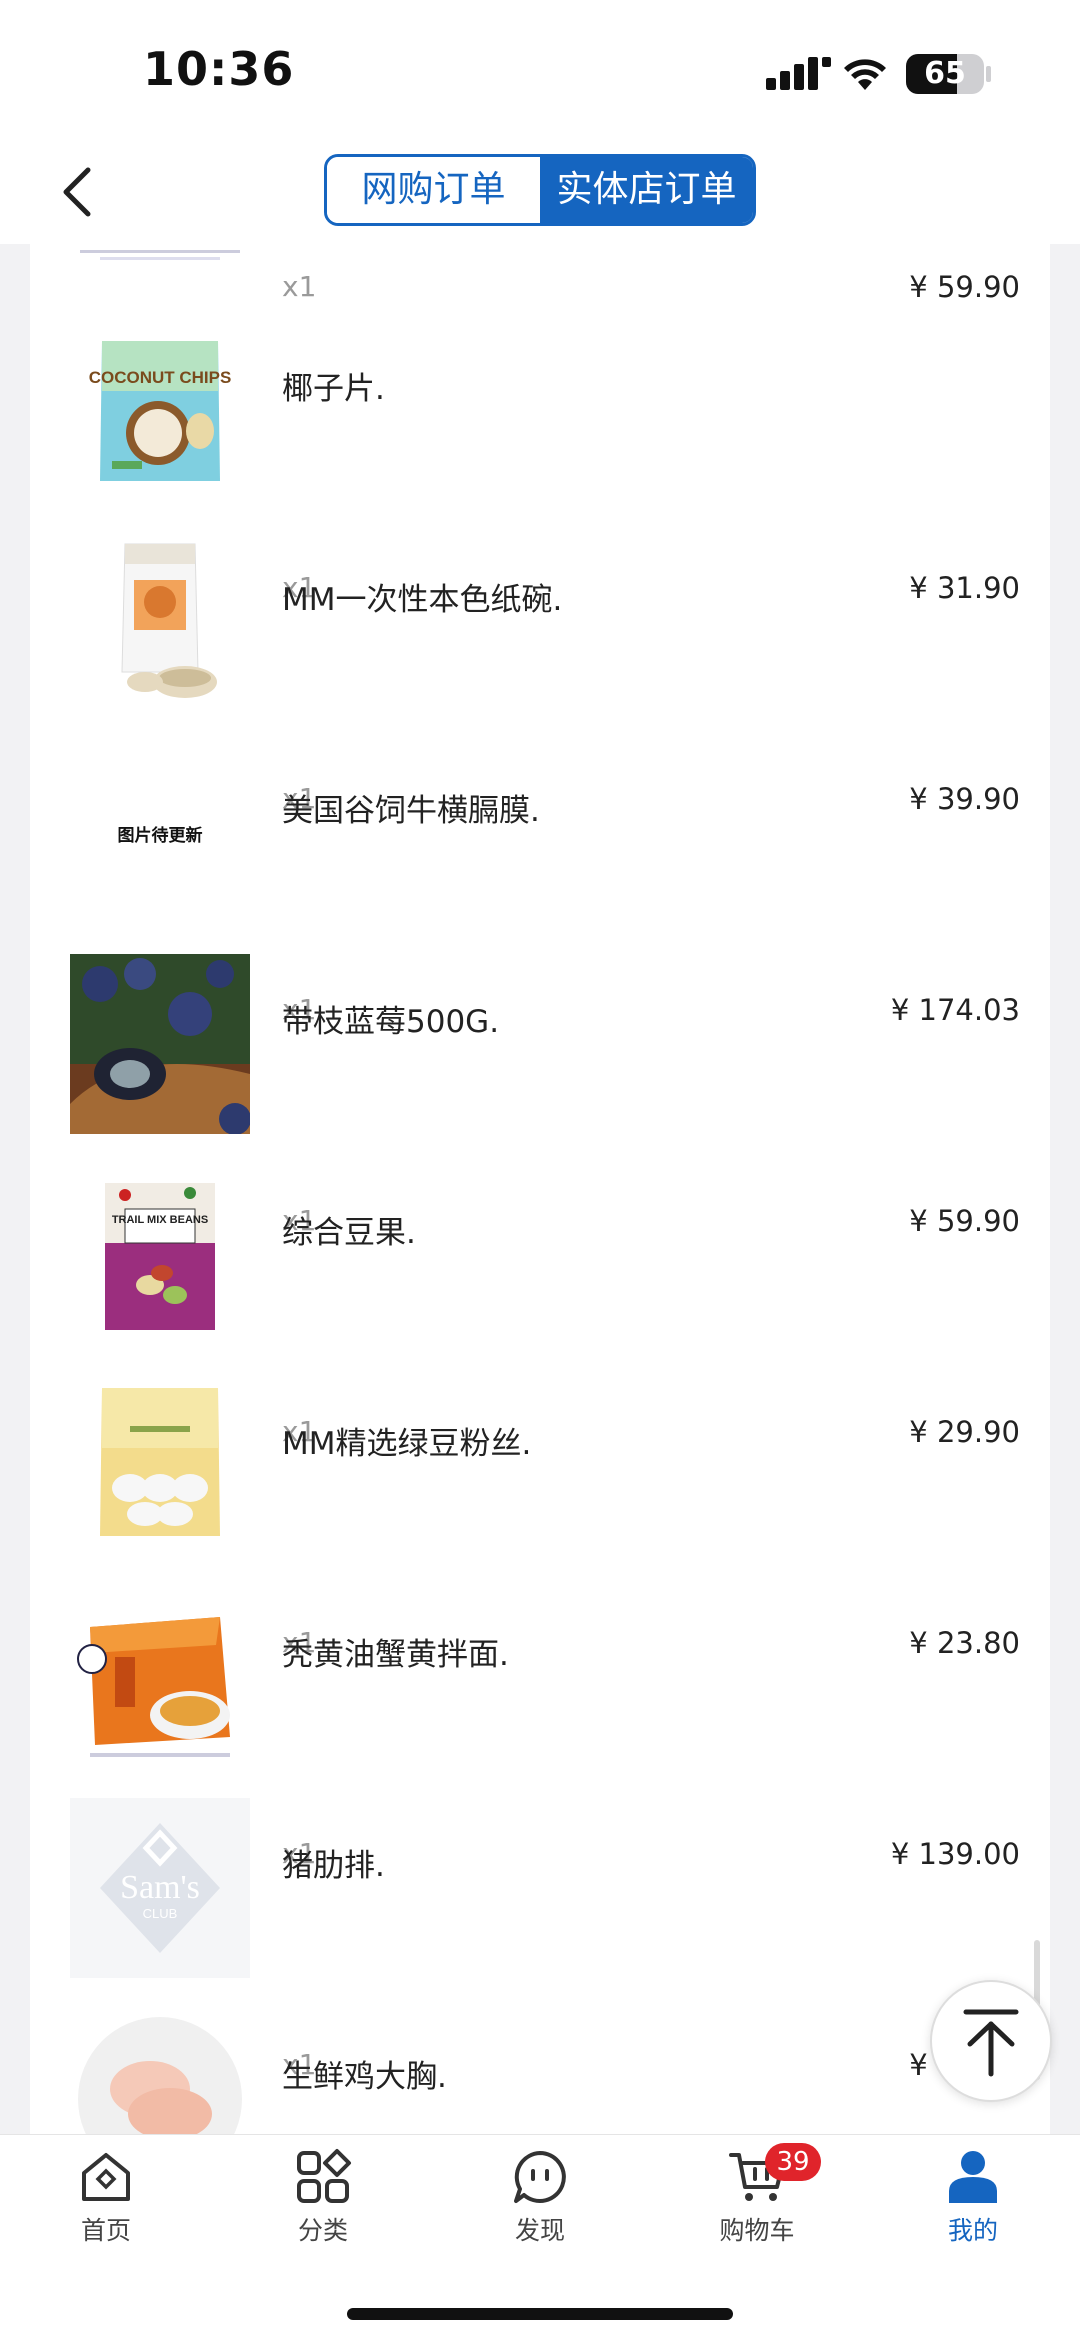 The width and height of the screenshot is (1080, 2342). What do you see at coordinates (433, 190) in the screenshot?
I see `tab-online-orders: 网购订单` at bounding box center [433, 190].